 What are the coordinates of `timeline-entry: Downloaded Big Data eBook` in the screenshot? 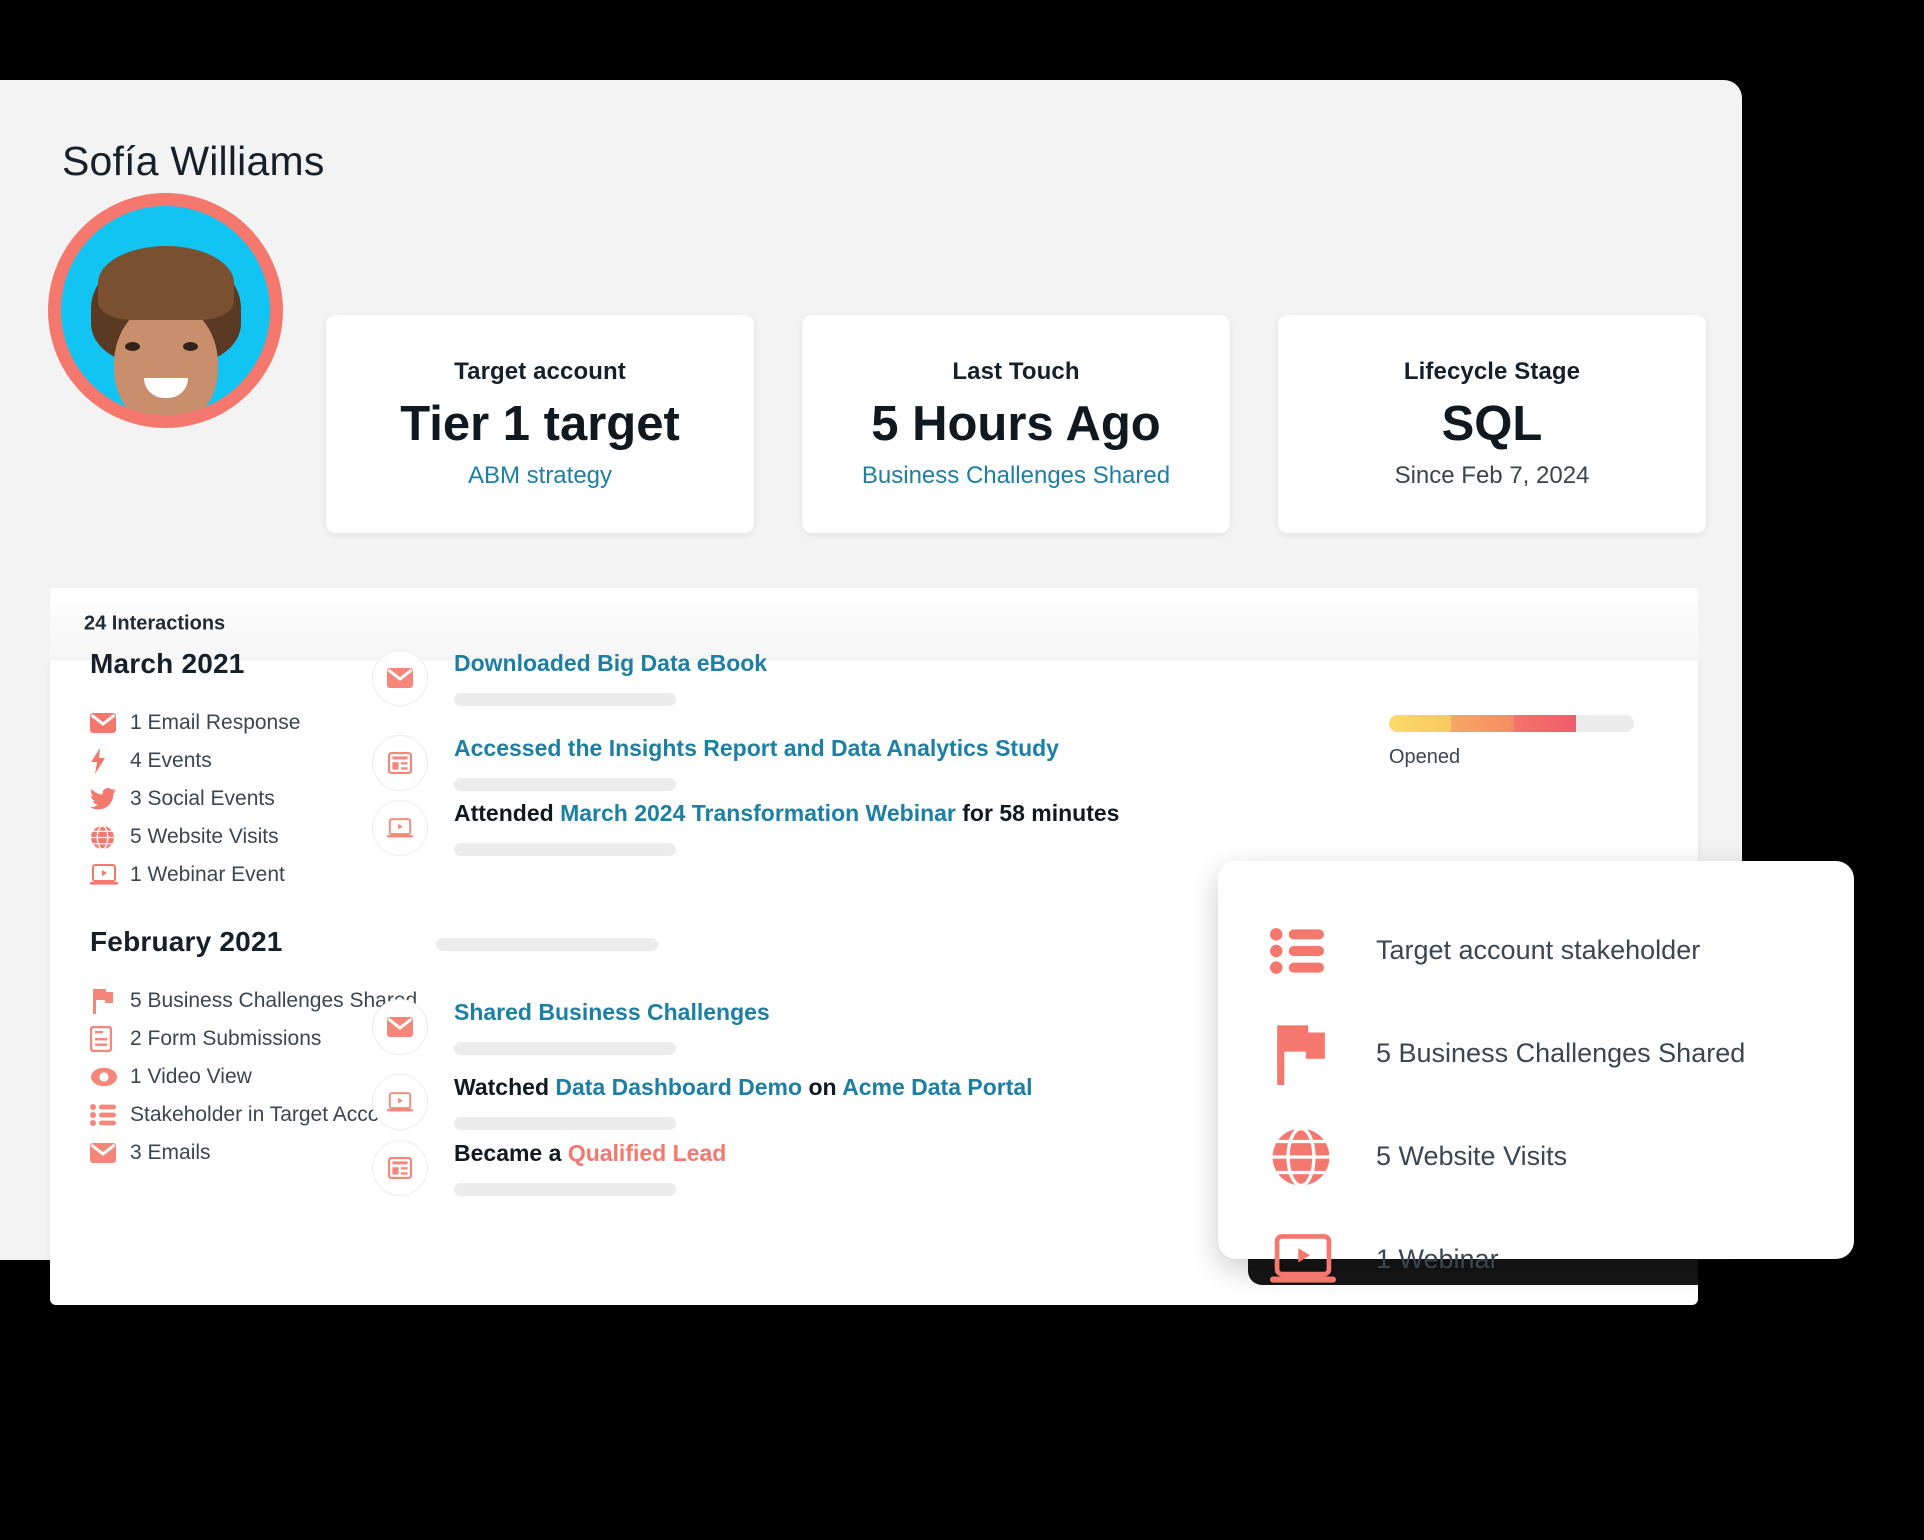 It's located at (569, 678).